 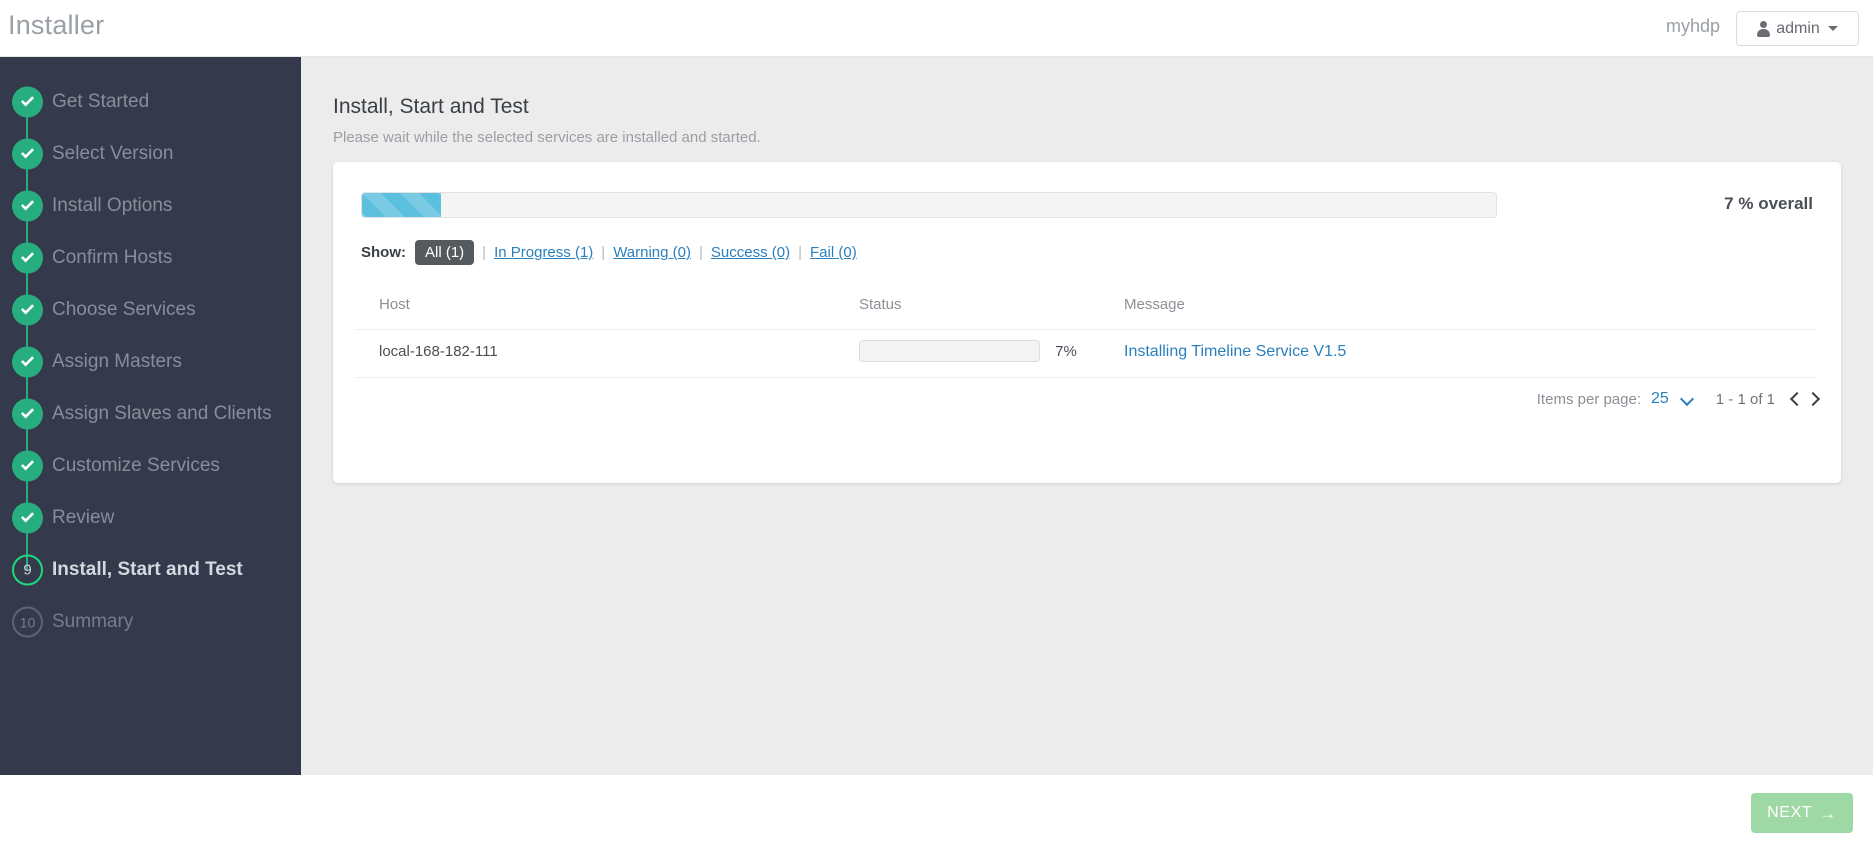 What do you see at coordinates (383, 252) in the screenshot?
I see `show-label: Show:` at bounding box center [383, 252].